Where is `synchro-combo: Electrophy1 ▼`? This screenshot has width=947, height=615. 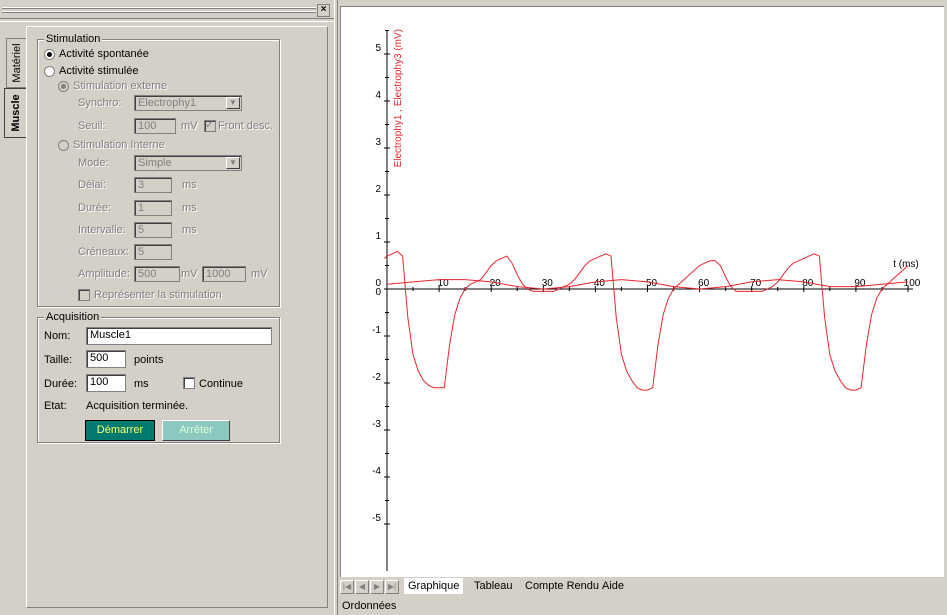 synchro-combo: Electrophy1 ▼ is located at coordinates (188, 103).